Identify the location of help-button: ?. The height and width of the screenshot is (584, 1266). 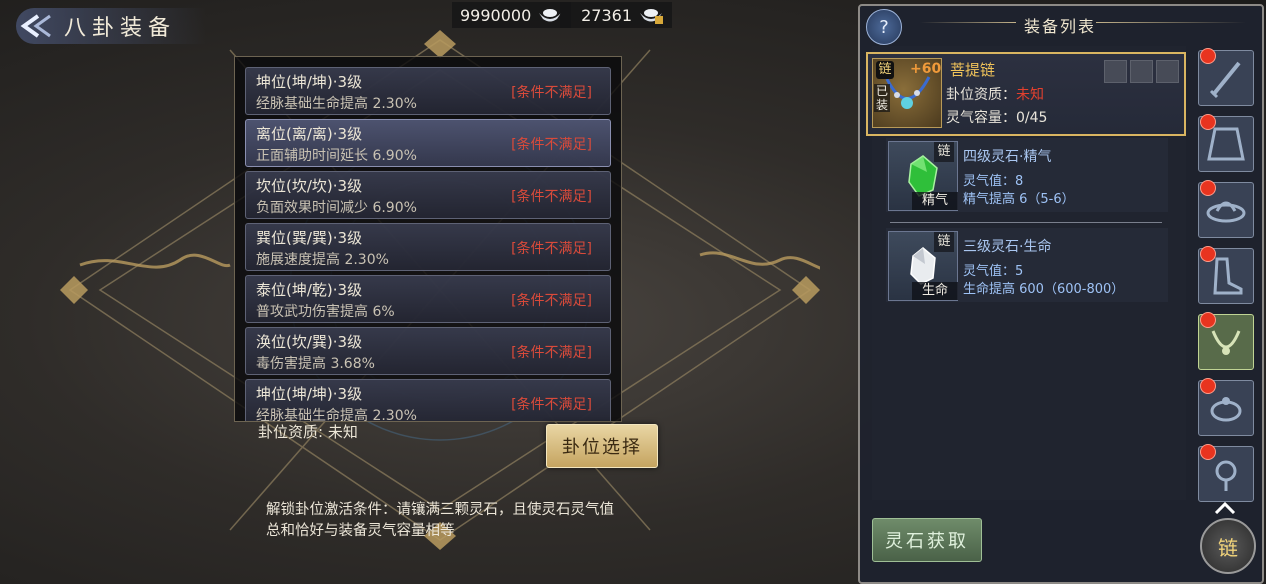
(884, 27).